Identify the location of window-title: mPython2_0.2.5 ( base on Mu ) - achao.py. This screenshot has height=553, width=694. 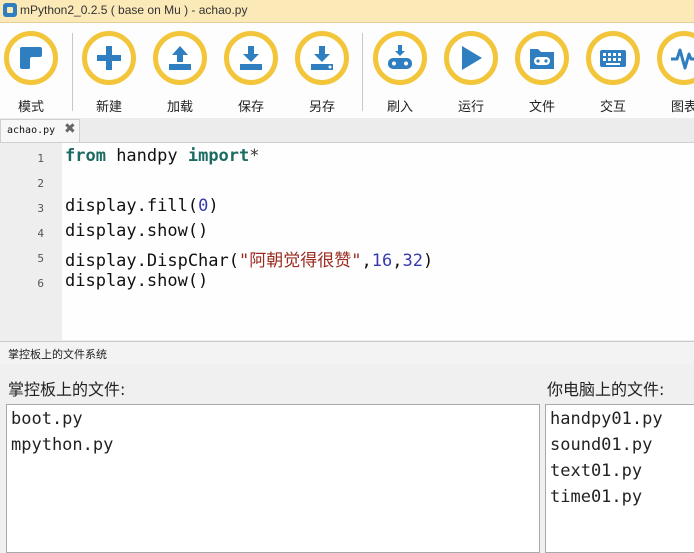
(134, 10).